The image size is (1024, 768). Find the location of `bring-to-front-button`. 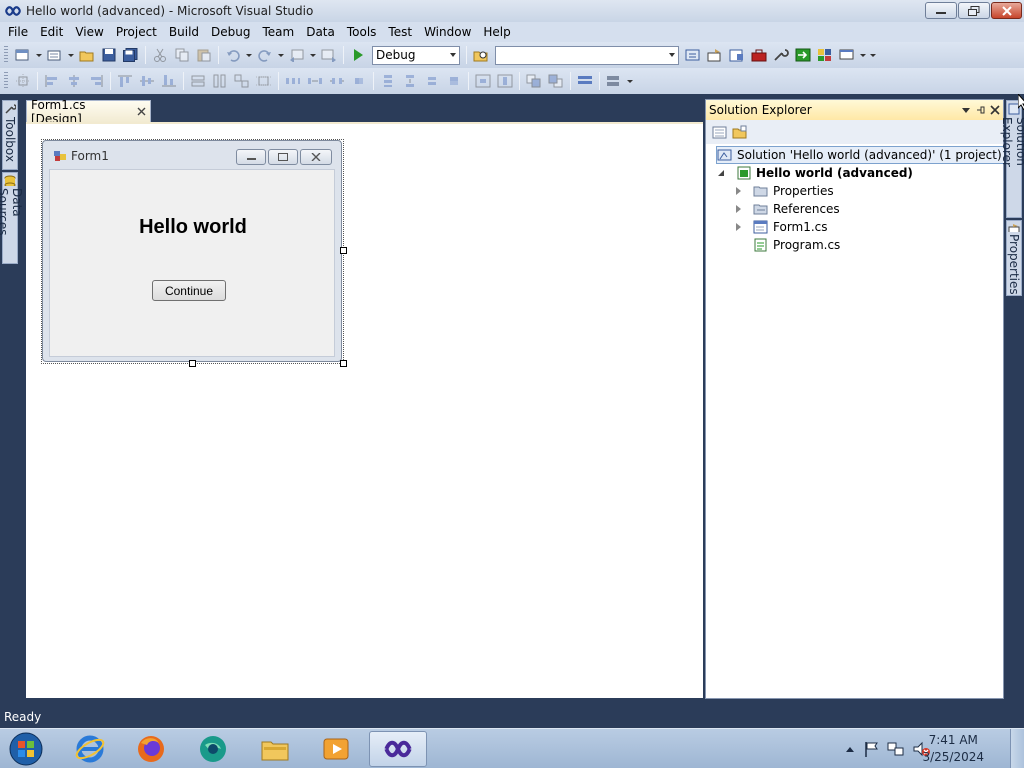

bring-to-front-button is located at coordinates (534, 81).